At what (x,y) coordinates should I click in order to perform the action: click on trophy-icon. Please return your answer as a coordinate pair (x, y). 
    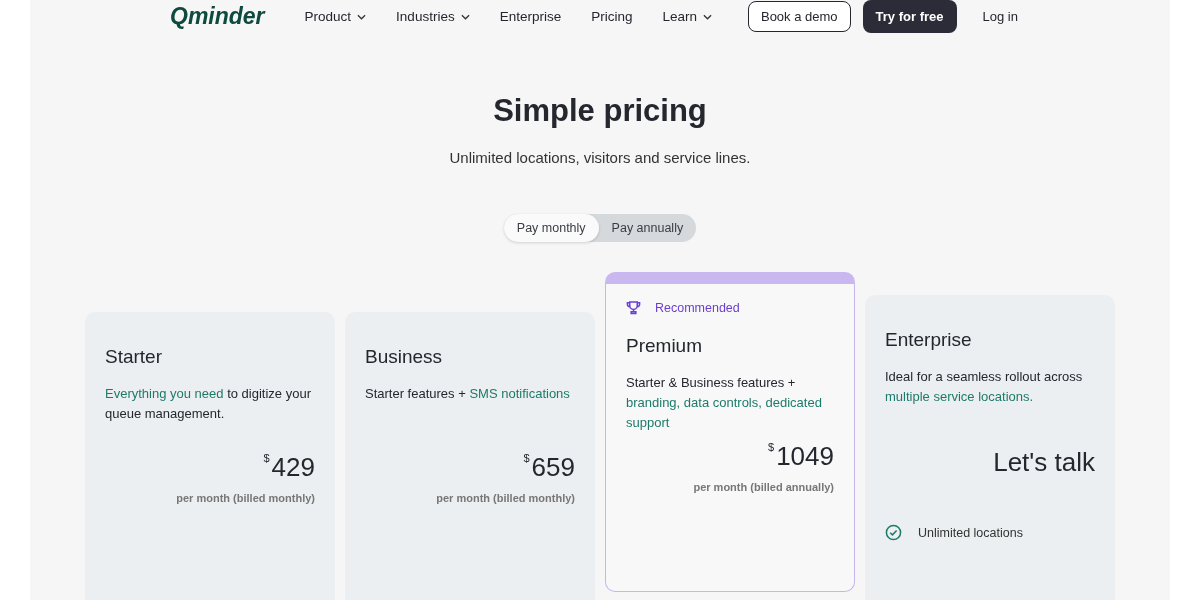
    Looking at the image, I should click on (633, 307).